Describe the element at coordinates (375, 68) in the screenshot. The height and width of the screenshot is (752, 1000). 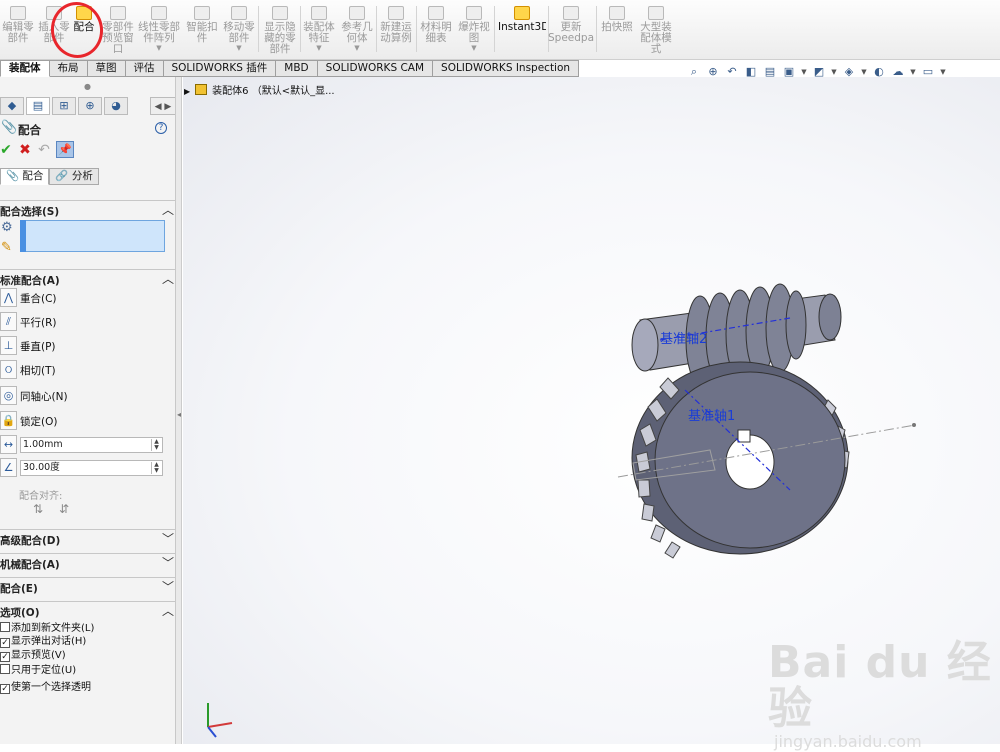
I see `tab-cam: SOLIDWORKS CAM` at that location.